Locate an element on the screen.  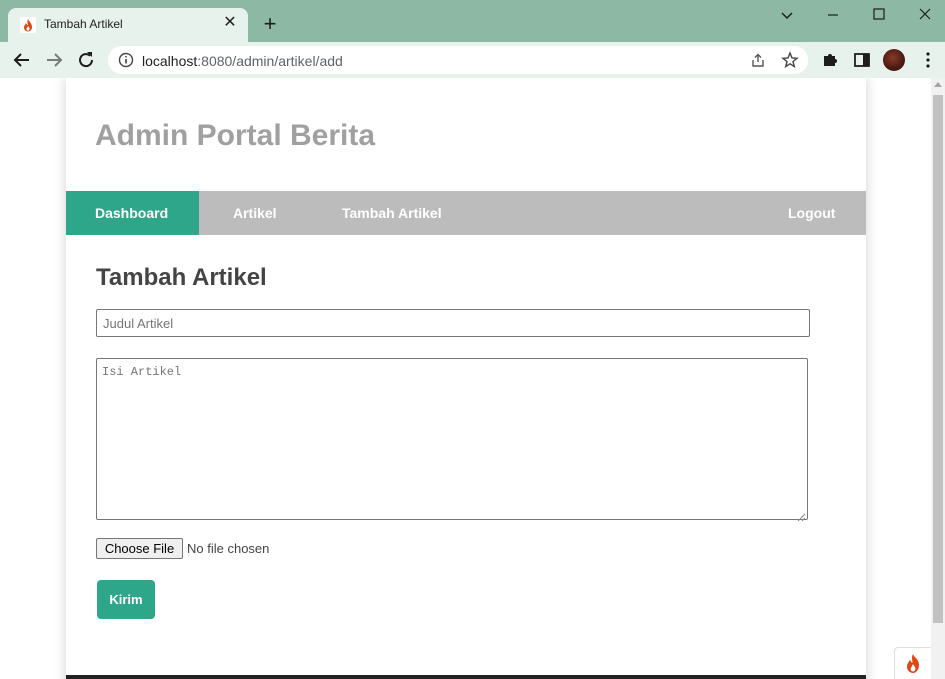
nav-item-dashboard: Dashboard is located at coordinates (132, 213).